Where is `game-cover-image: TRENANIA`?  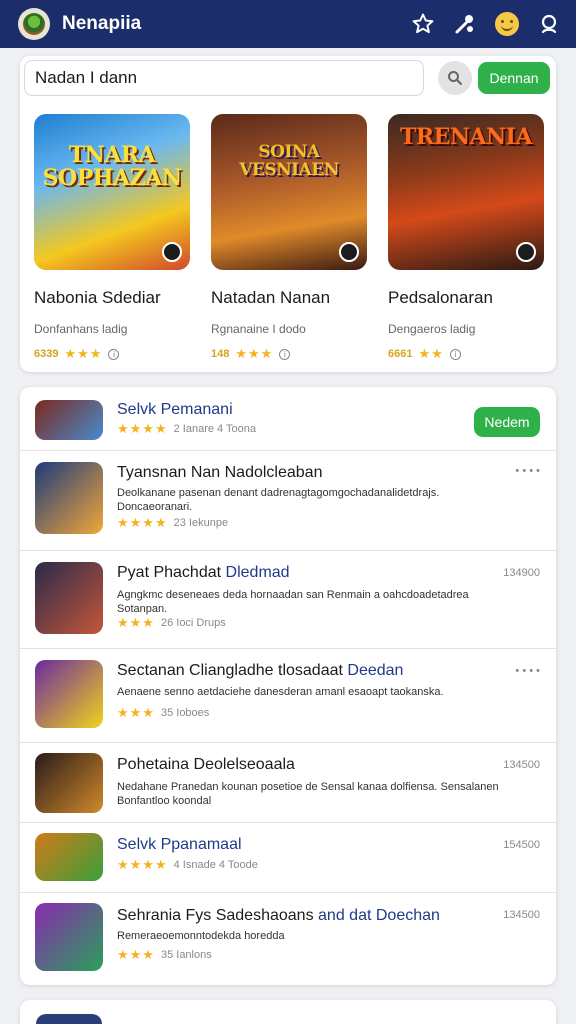 game-cover-image: TRENANIA is located at coordinates (466, 192).